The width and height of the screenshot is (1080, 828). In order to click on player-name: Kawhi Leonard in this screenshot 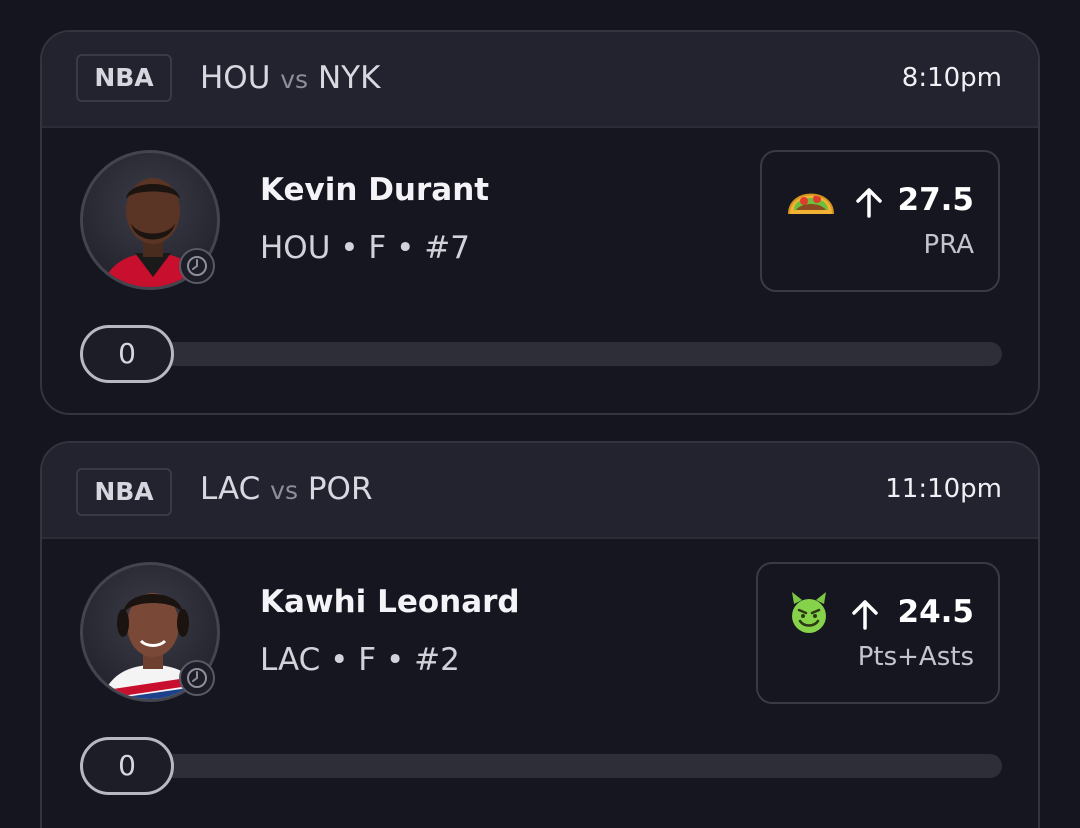, I will do `click(390, 602)`.